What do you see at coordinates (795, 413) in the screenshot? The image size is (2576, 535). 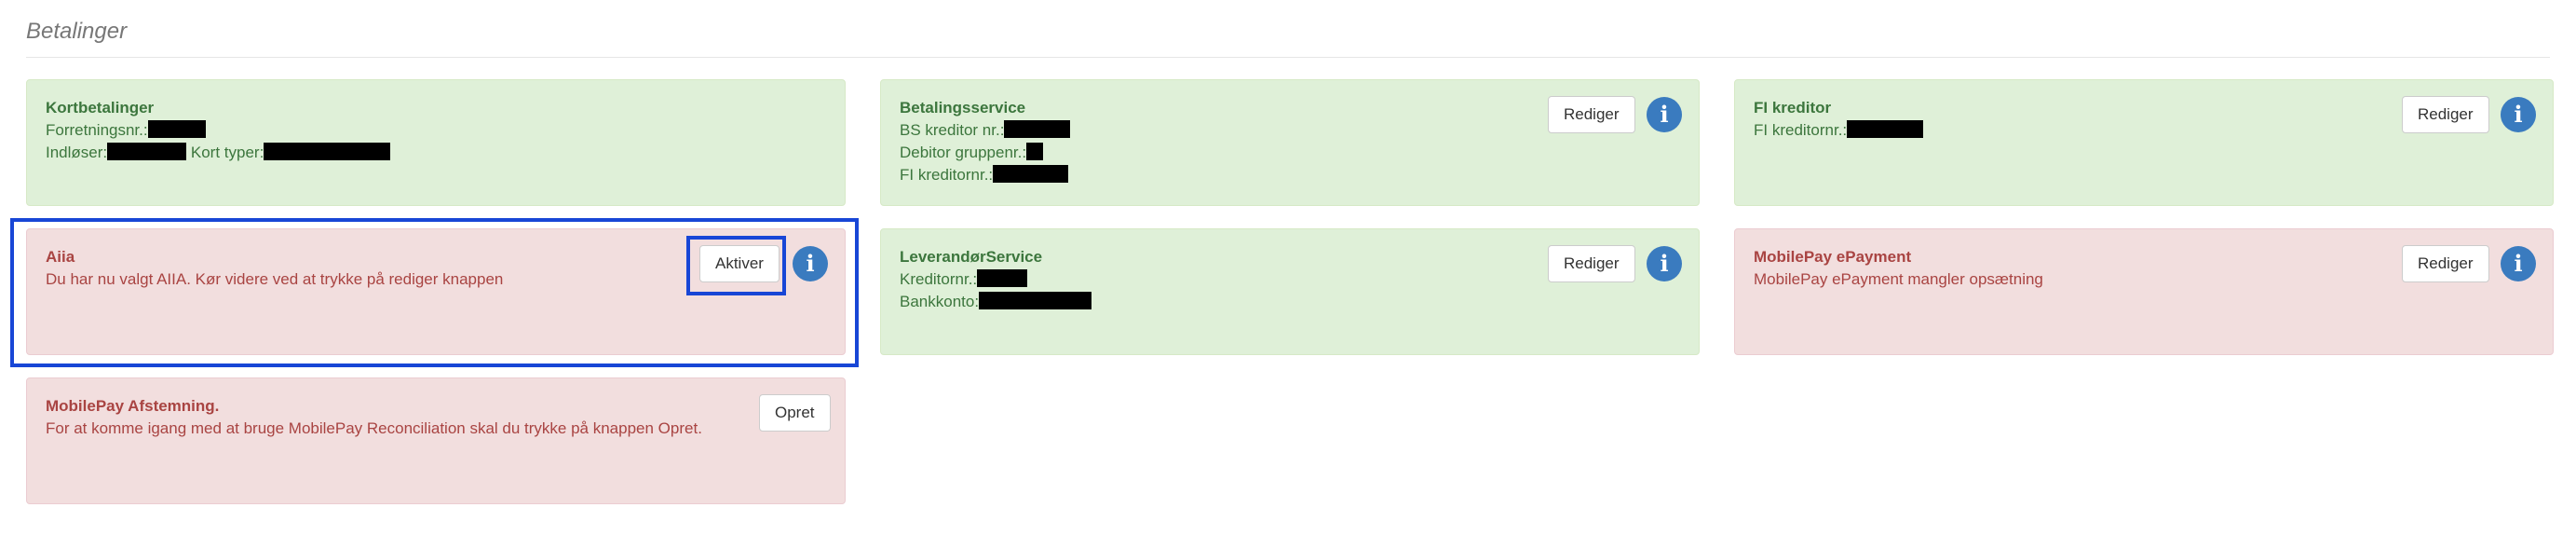 I see `opret-button: Opret` at bounding box center [795, 413].